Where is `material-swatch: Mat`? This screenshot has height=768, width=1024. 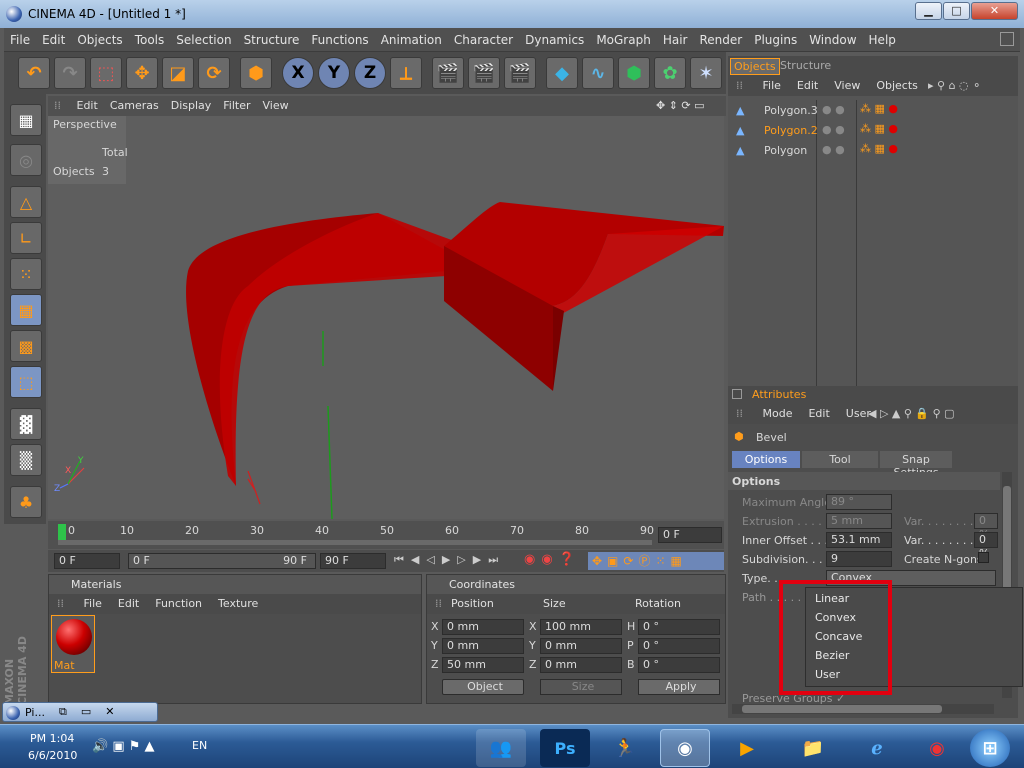
material-swatch: Mat is located at coordinates (73, 644).